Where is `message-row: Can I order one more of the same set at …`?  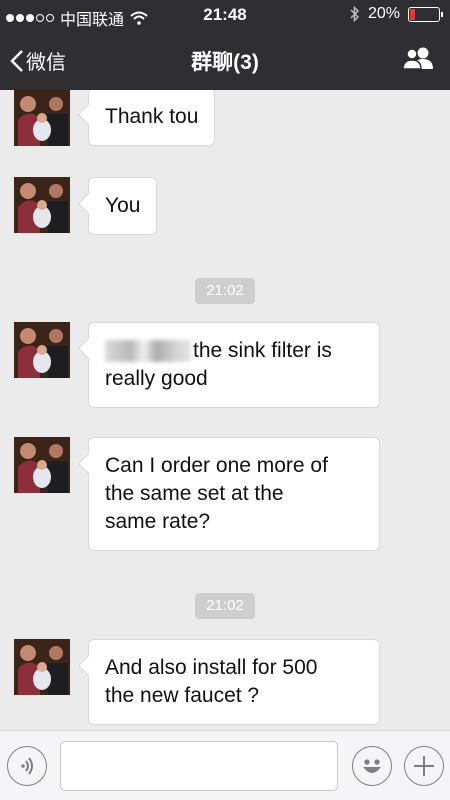 message-row: Can I order one more of the same set at … is located at coordinates (197, 494).